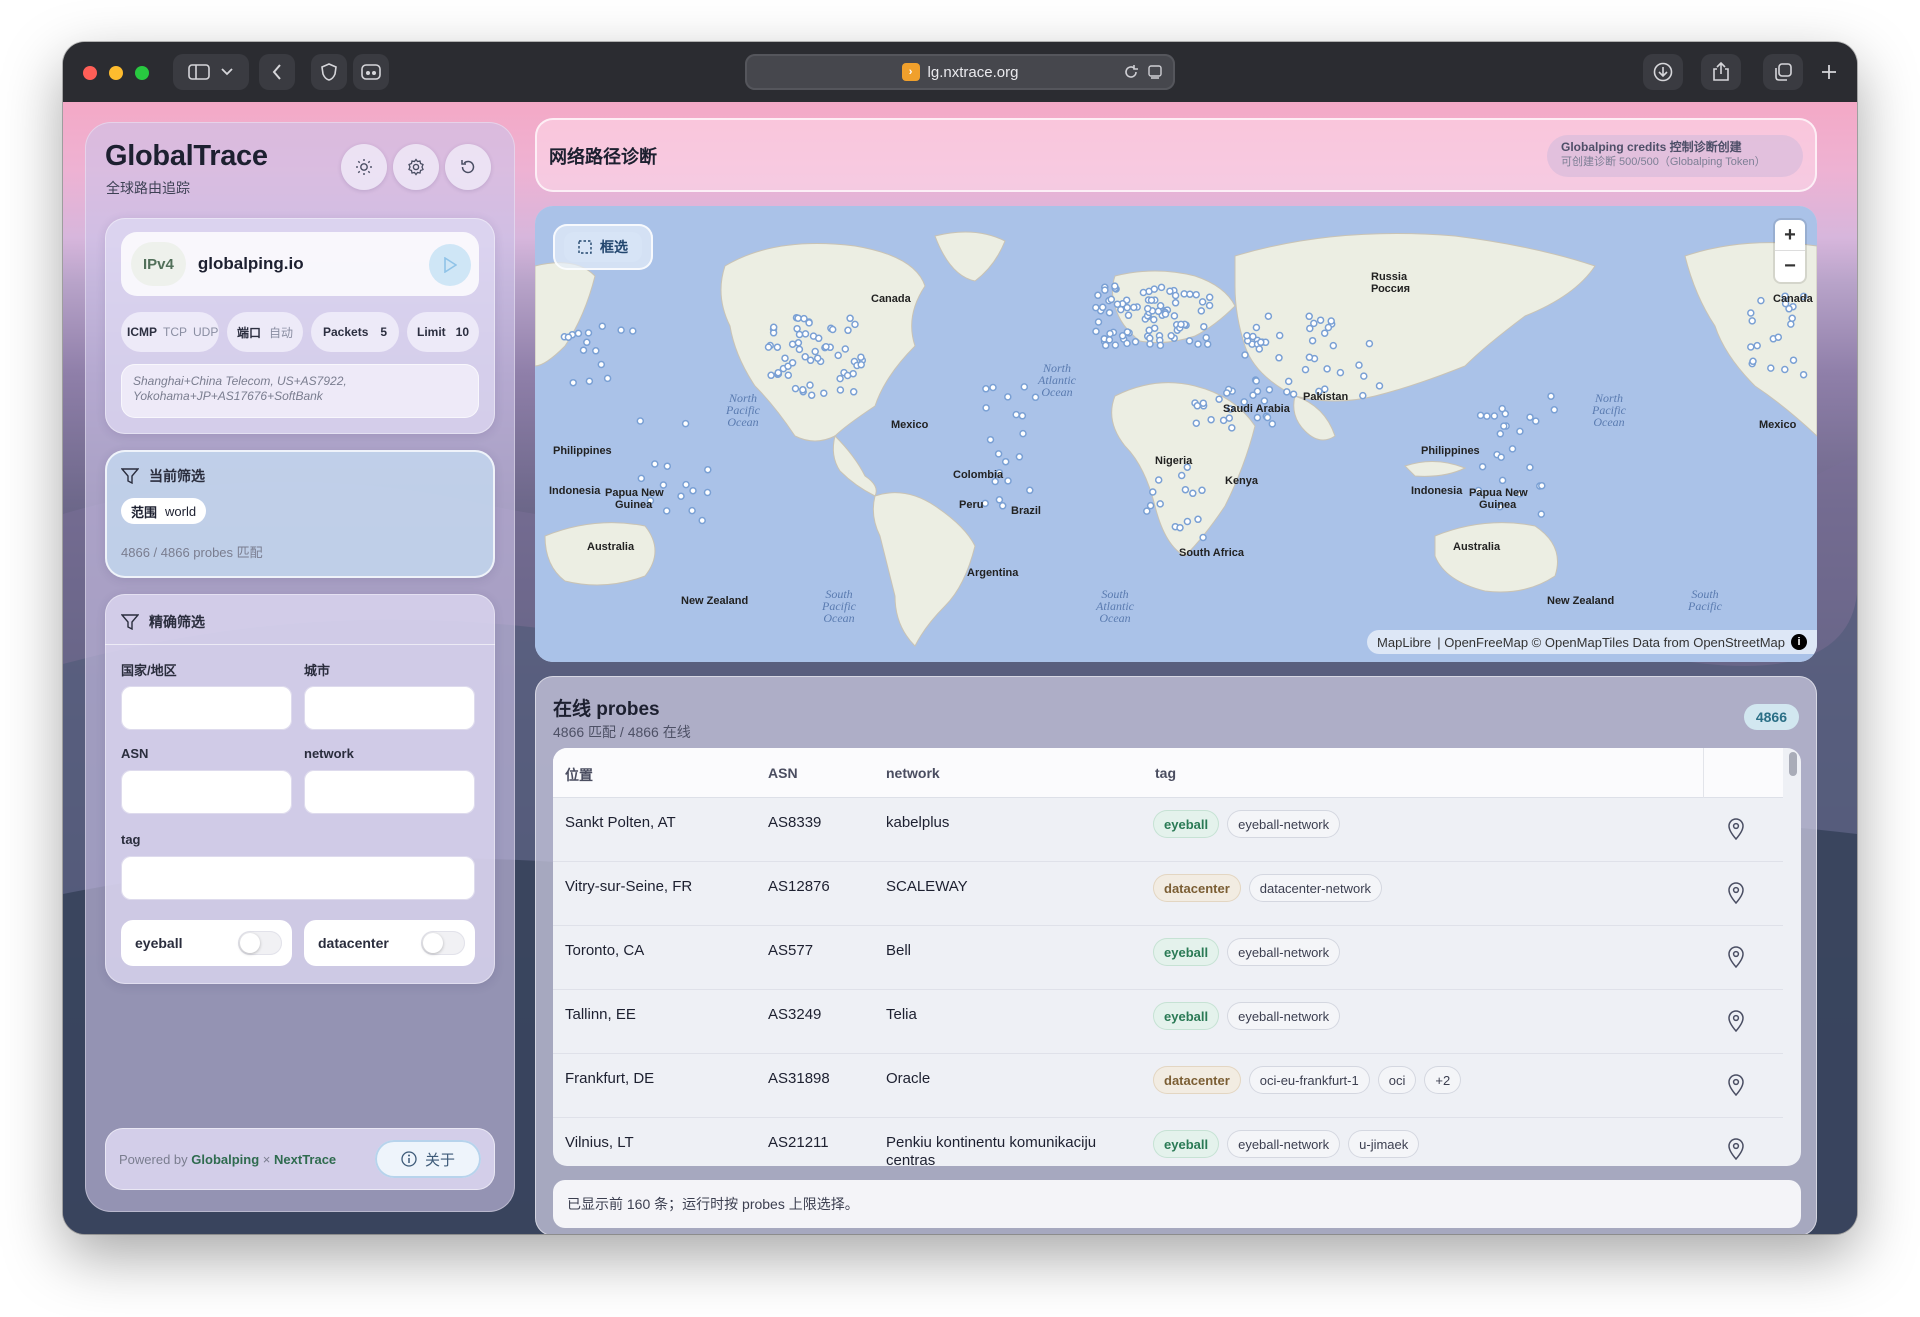  I want to click on tag-chip: eyeball, so click(1186, 824).